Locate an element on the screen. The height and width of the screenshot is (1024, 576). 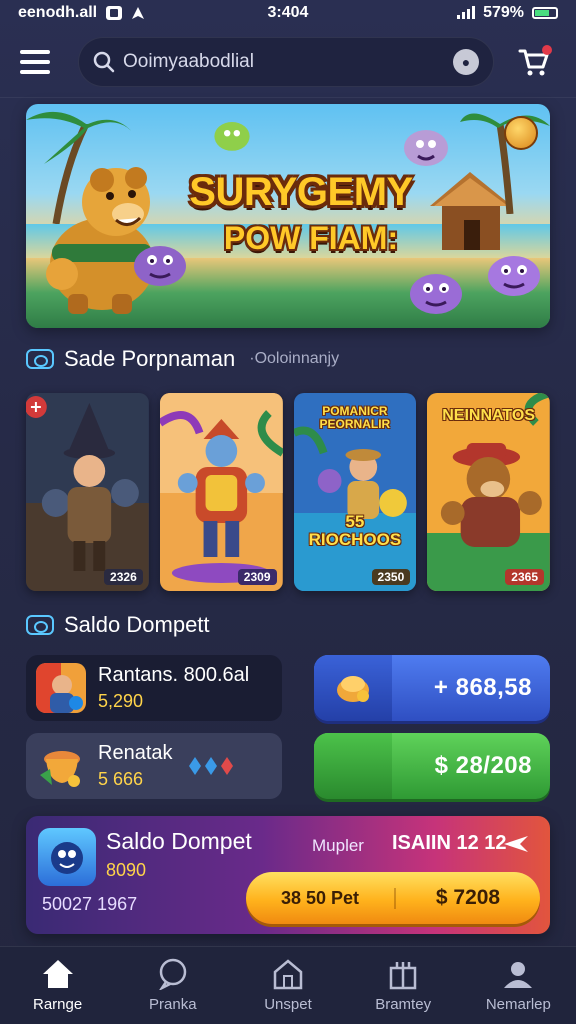
card-tag: 2350 is located at coordinates (391, 577).